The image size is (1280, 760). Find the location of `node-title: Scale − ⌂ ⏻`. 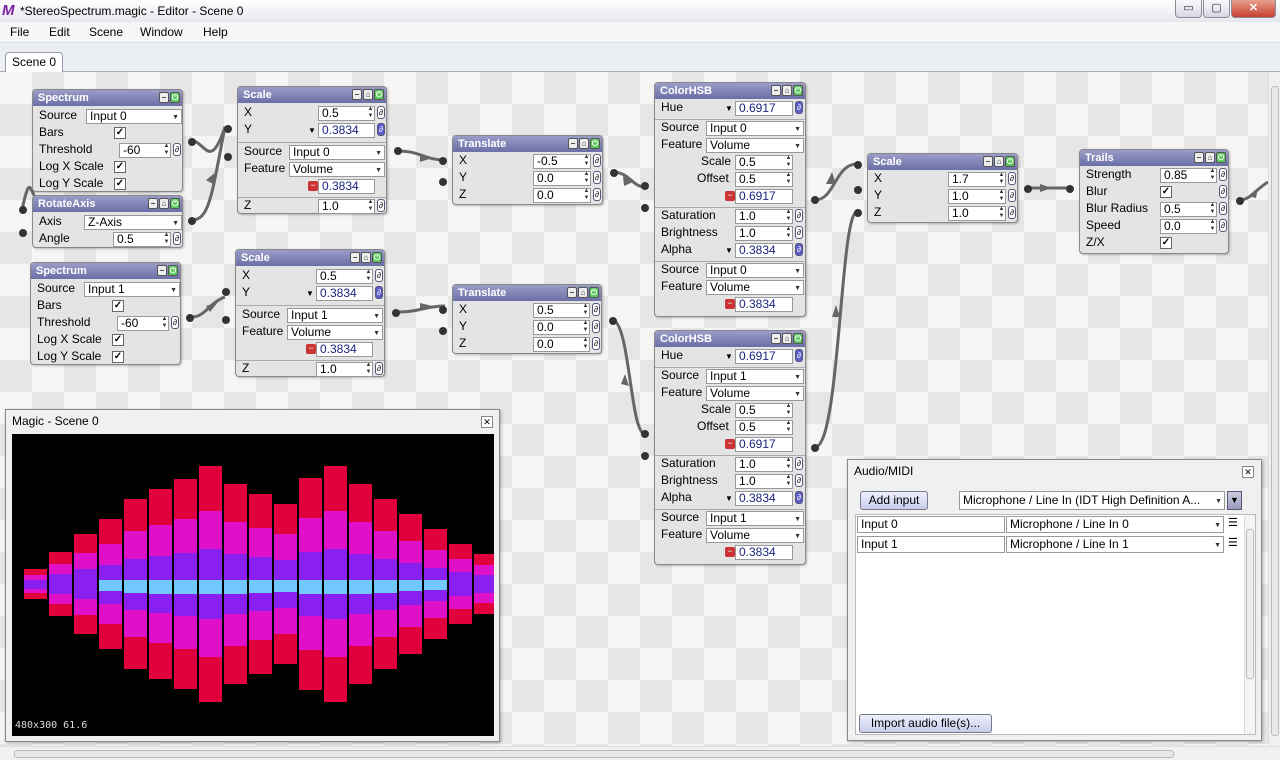

node-title: Scale − ⌂ ⏻ is located at coordinates (942, 162).